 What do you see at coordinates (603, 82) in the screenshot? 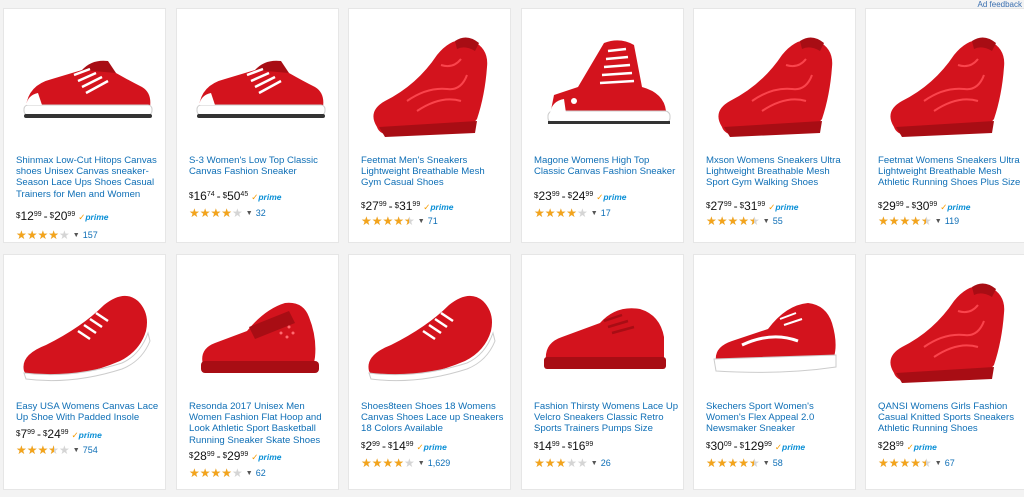
I see `high-top-canvas-sneaker-image` at bounding box center [603, 82].